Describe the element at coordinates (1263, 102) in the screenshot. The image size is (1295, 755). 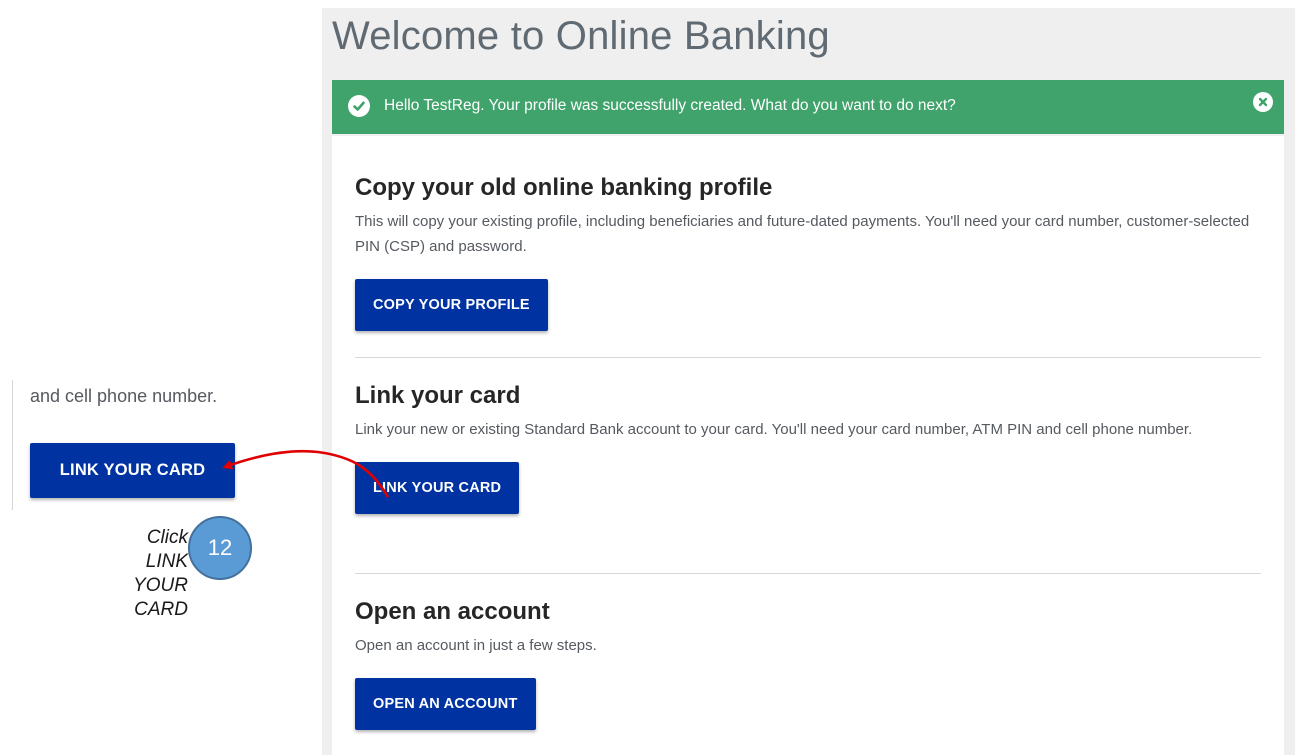
I see `close-circle-icon` at that location.